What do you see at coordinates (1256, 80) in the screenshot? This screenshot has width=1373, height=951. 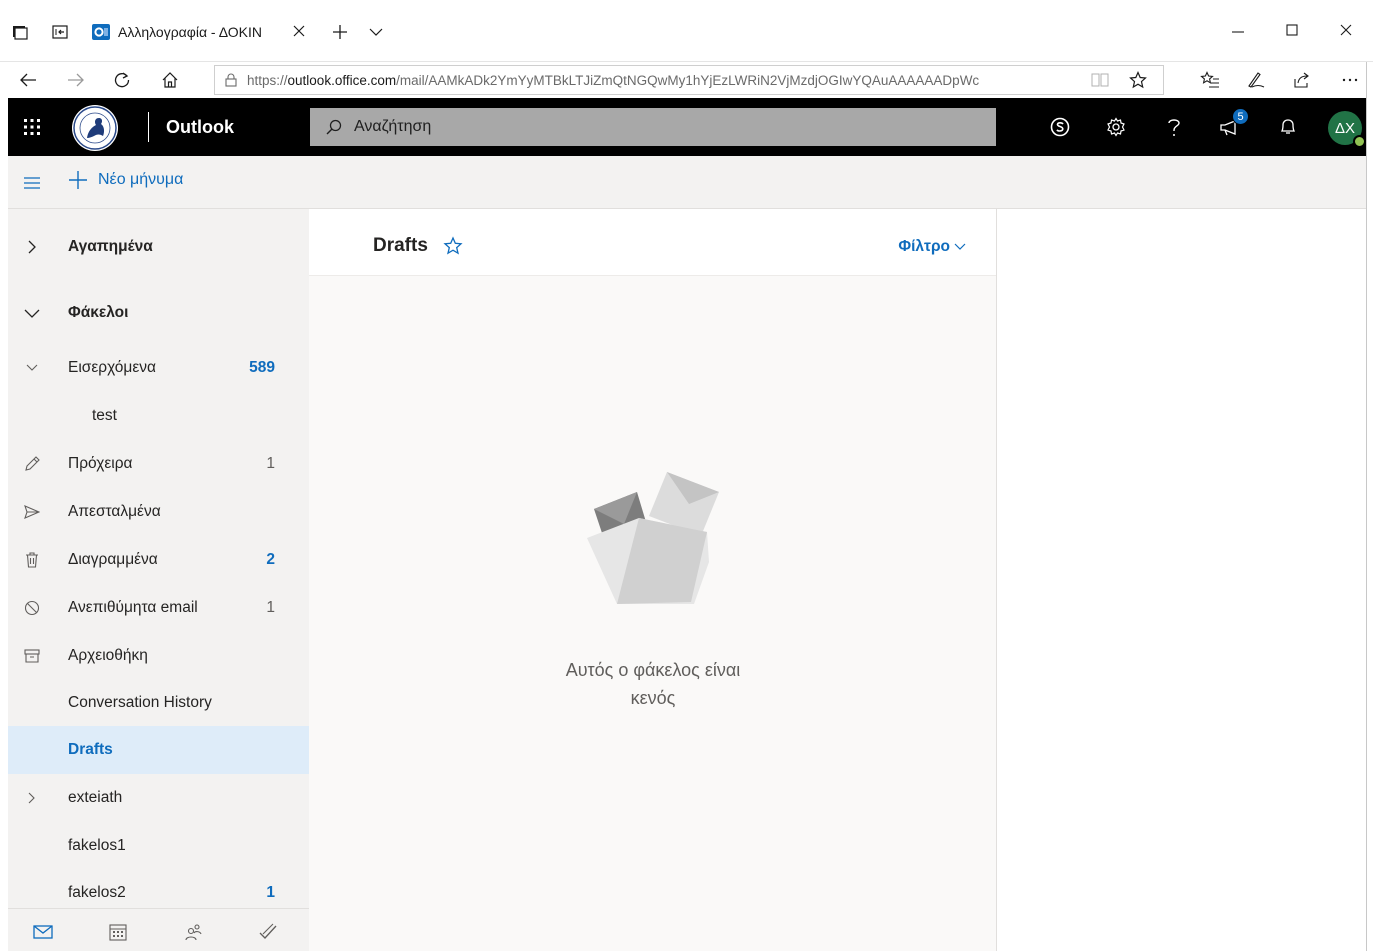 I see `web-note-pen-icon` at bounding box center [1256, 80].